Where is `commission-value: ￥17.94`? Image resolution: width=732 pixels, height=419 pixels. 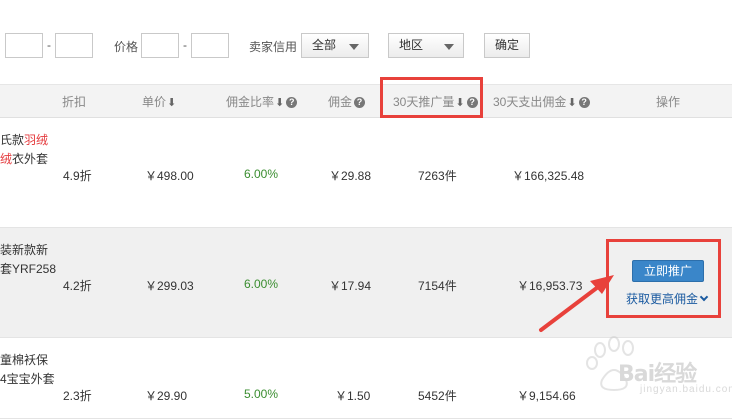 commission-value: ￥17.94 is located at coordinates (350, 286).